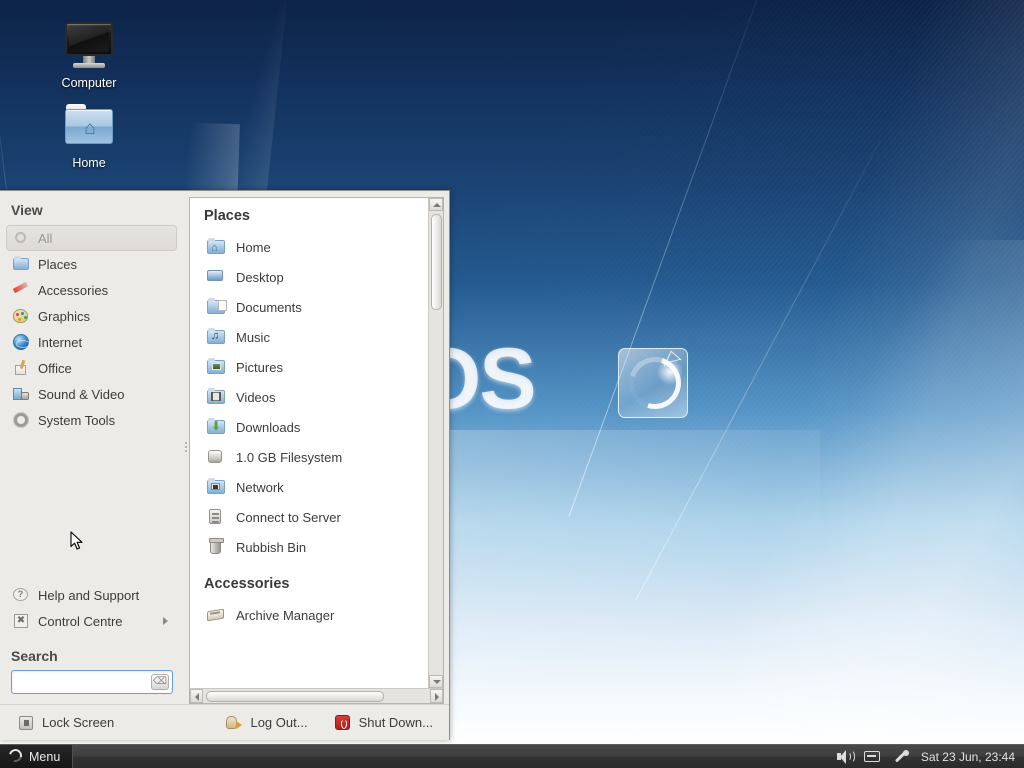 This screenshot has height=768, width=1024. I want to click on list-item-archive-manager: Archive Manager, so click(309, 615).